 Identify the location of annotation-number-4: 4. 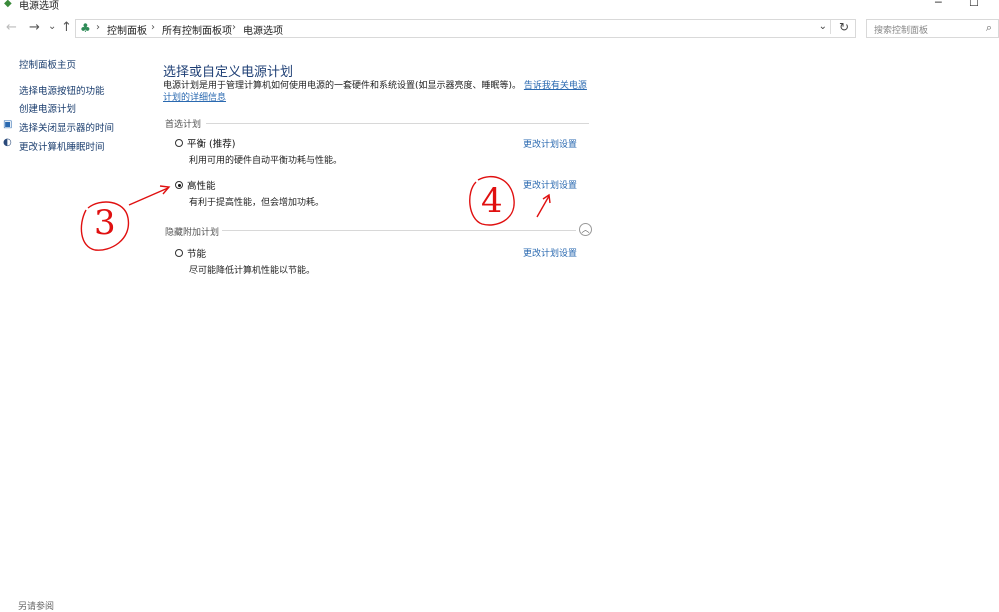
(492, 201).